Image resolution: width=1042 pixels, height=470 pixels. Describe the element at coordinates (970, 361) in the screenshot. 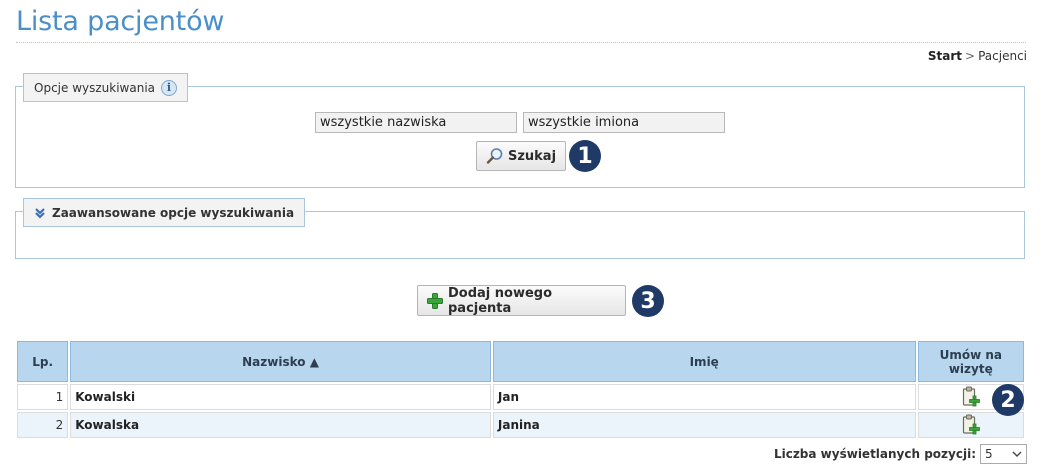

I see `column-header-appointment: Umów na wizytę` at that location.